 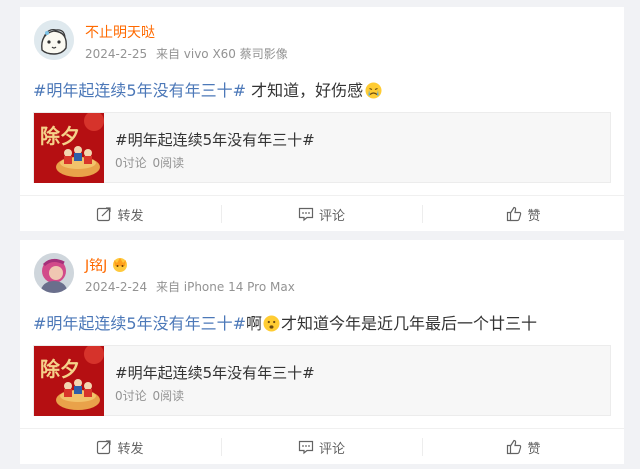 What do you see at coordinates (221, 54) in the screenshot?
I see `post-source: 来自 vivo X60 蔡司影像` at bounding box center [221, 54].